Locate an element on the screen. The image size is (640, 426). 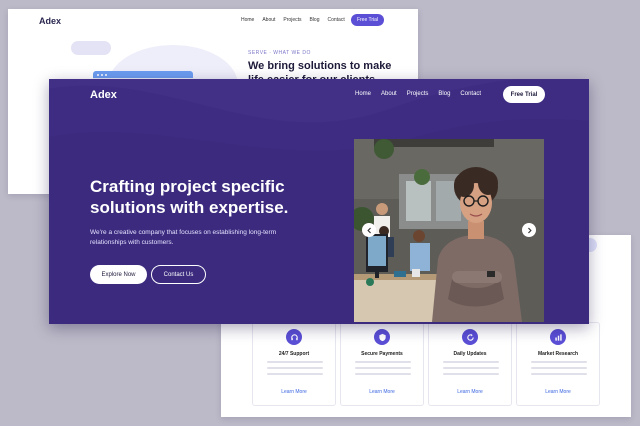
back-card-logo: Adex is located at coordinates (50, 21).